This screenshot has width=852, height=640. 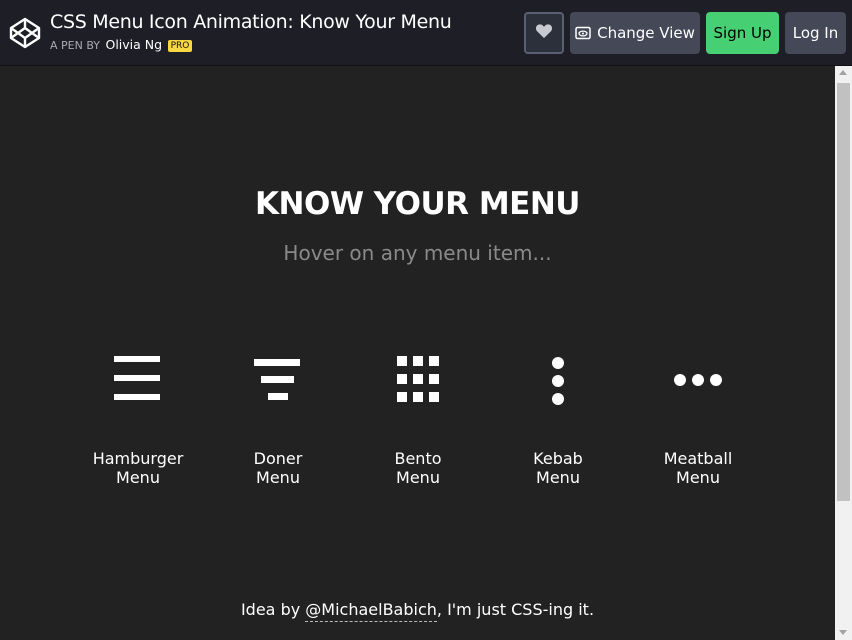 What do you see at coordinates (698, 458) in the screenshot?
I see `menu-label-line1: Meatball` at bounding box center [698, 458].